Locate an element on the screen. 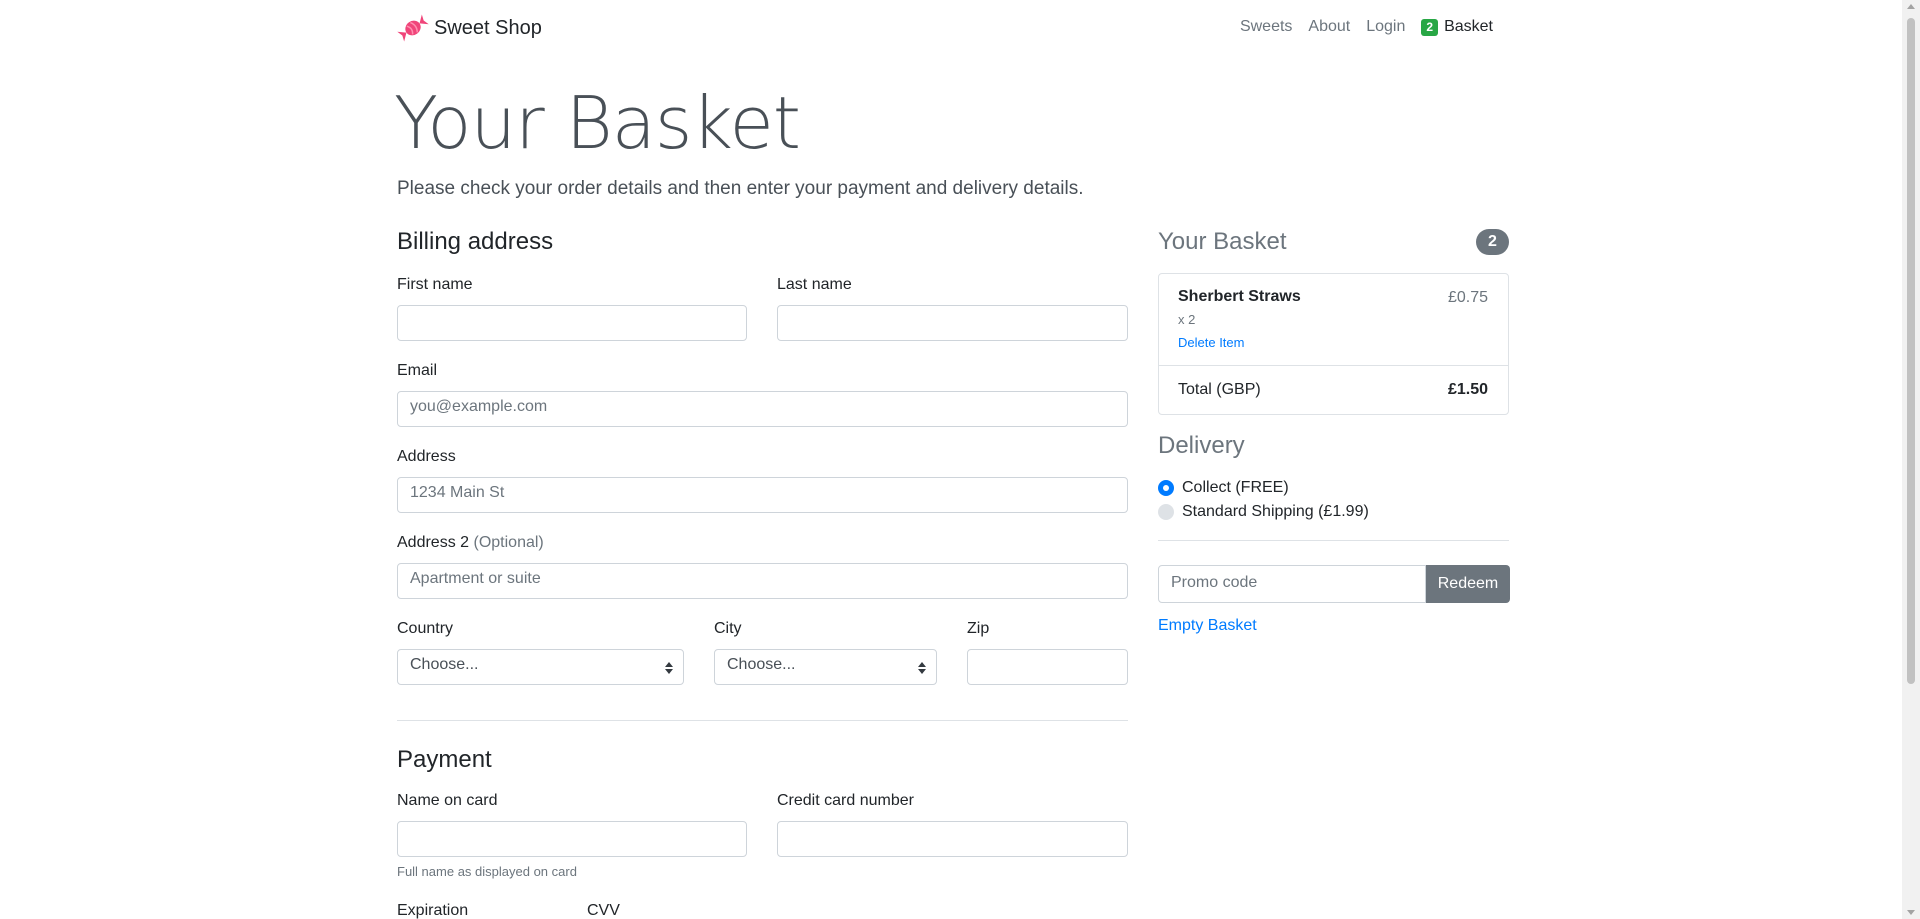 The width and height of the screenshot is (1920, 919). first-name-input is located at coordinates (572, 323).